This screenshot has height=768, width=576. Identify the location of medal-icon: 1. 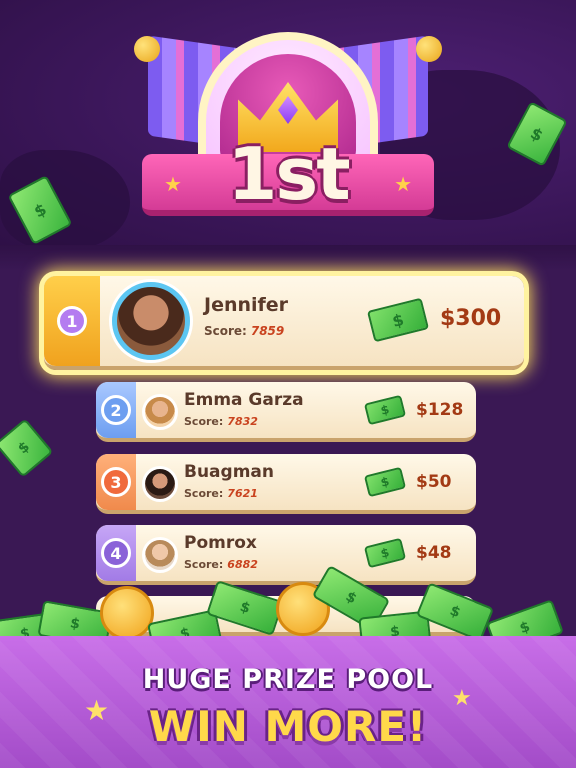
(72, 321).